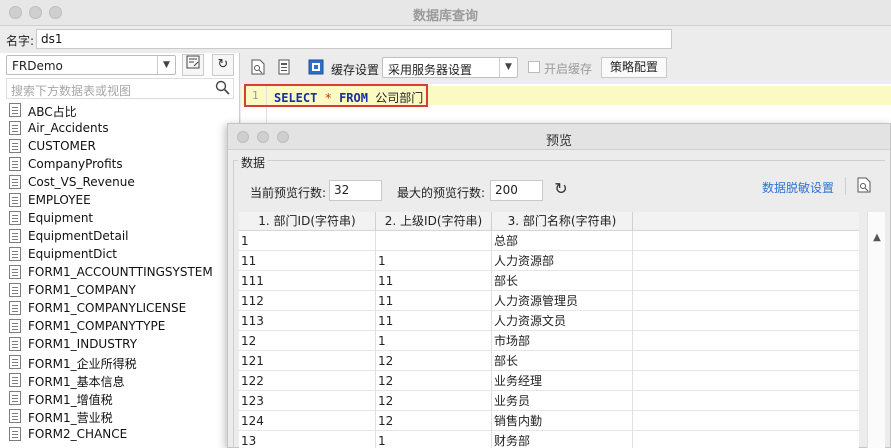 The image size is (891, 448). I want to click on table-row: 123 12 业务员, so click(549, 401).